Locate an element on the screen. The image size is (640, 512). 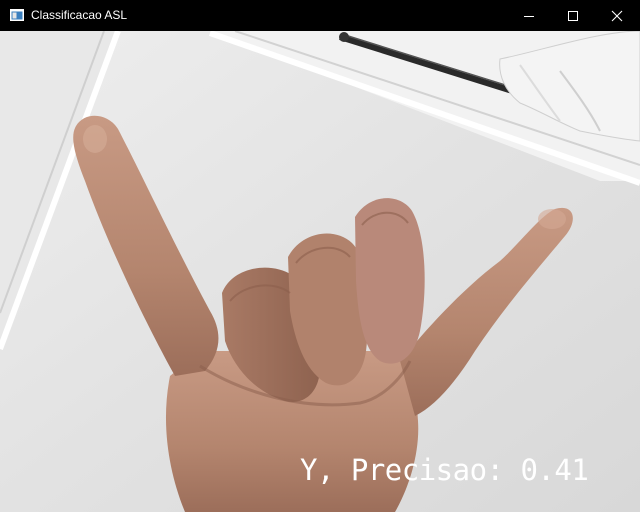
maximize-icon is located at coordinates (573, 15).